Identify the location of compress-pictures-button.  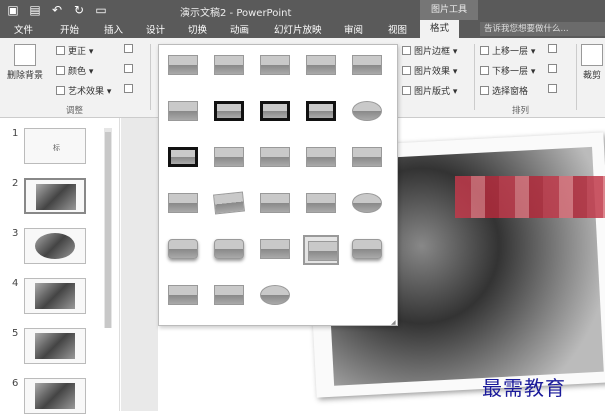
(130, 49).